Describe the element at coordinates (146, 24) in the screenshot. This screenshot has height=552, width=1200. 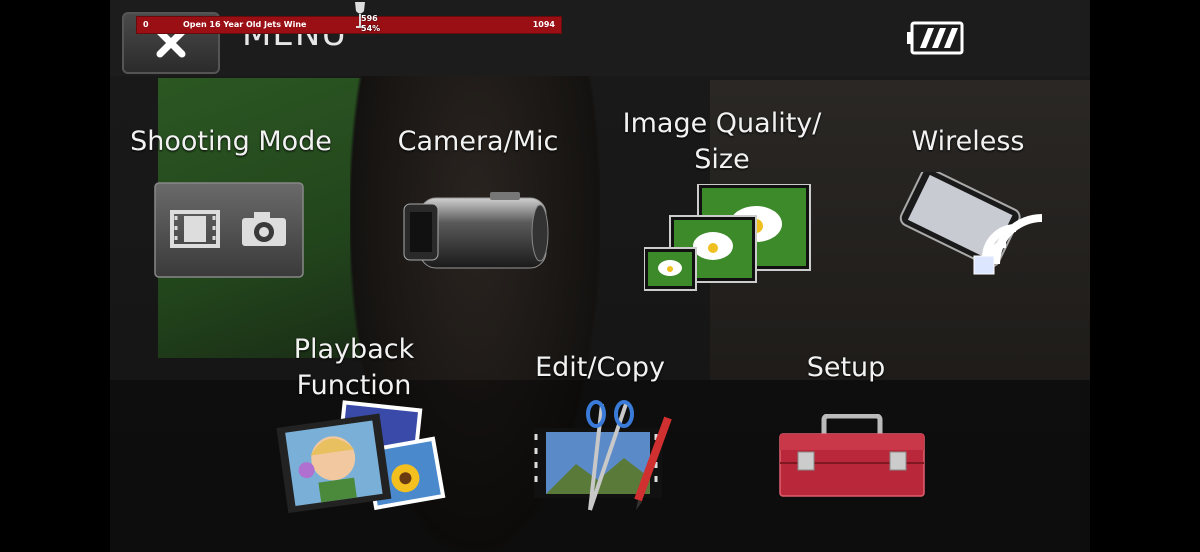
I see `overlay-left-value: 0` at that location.